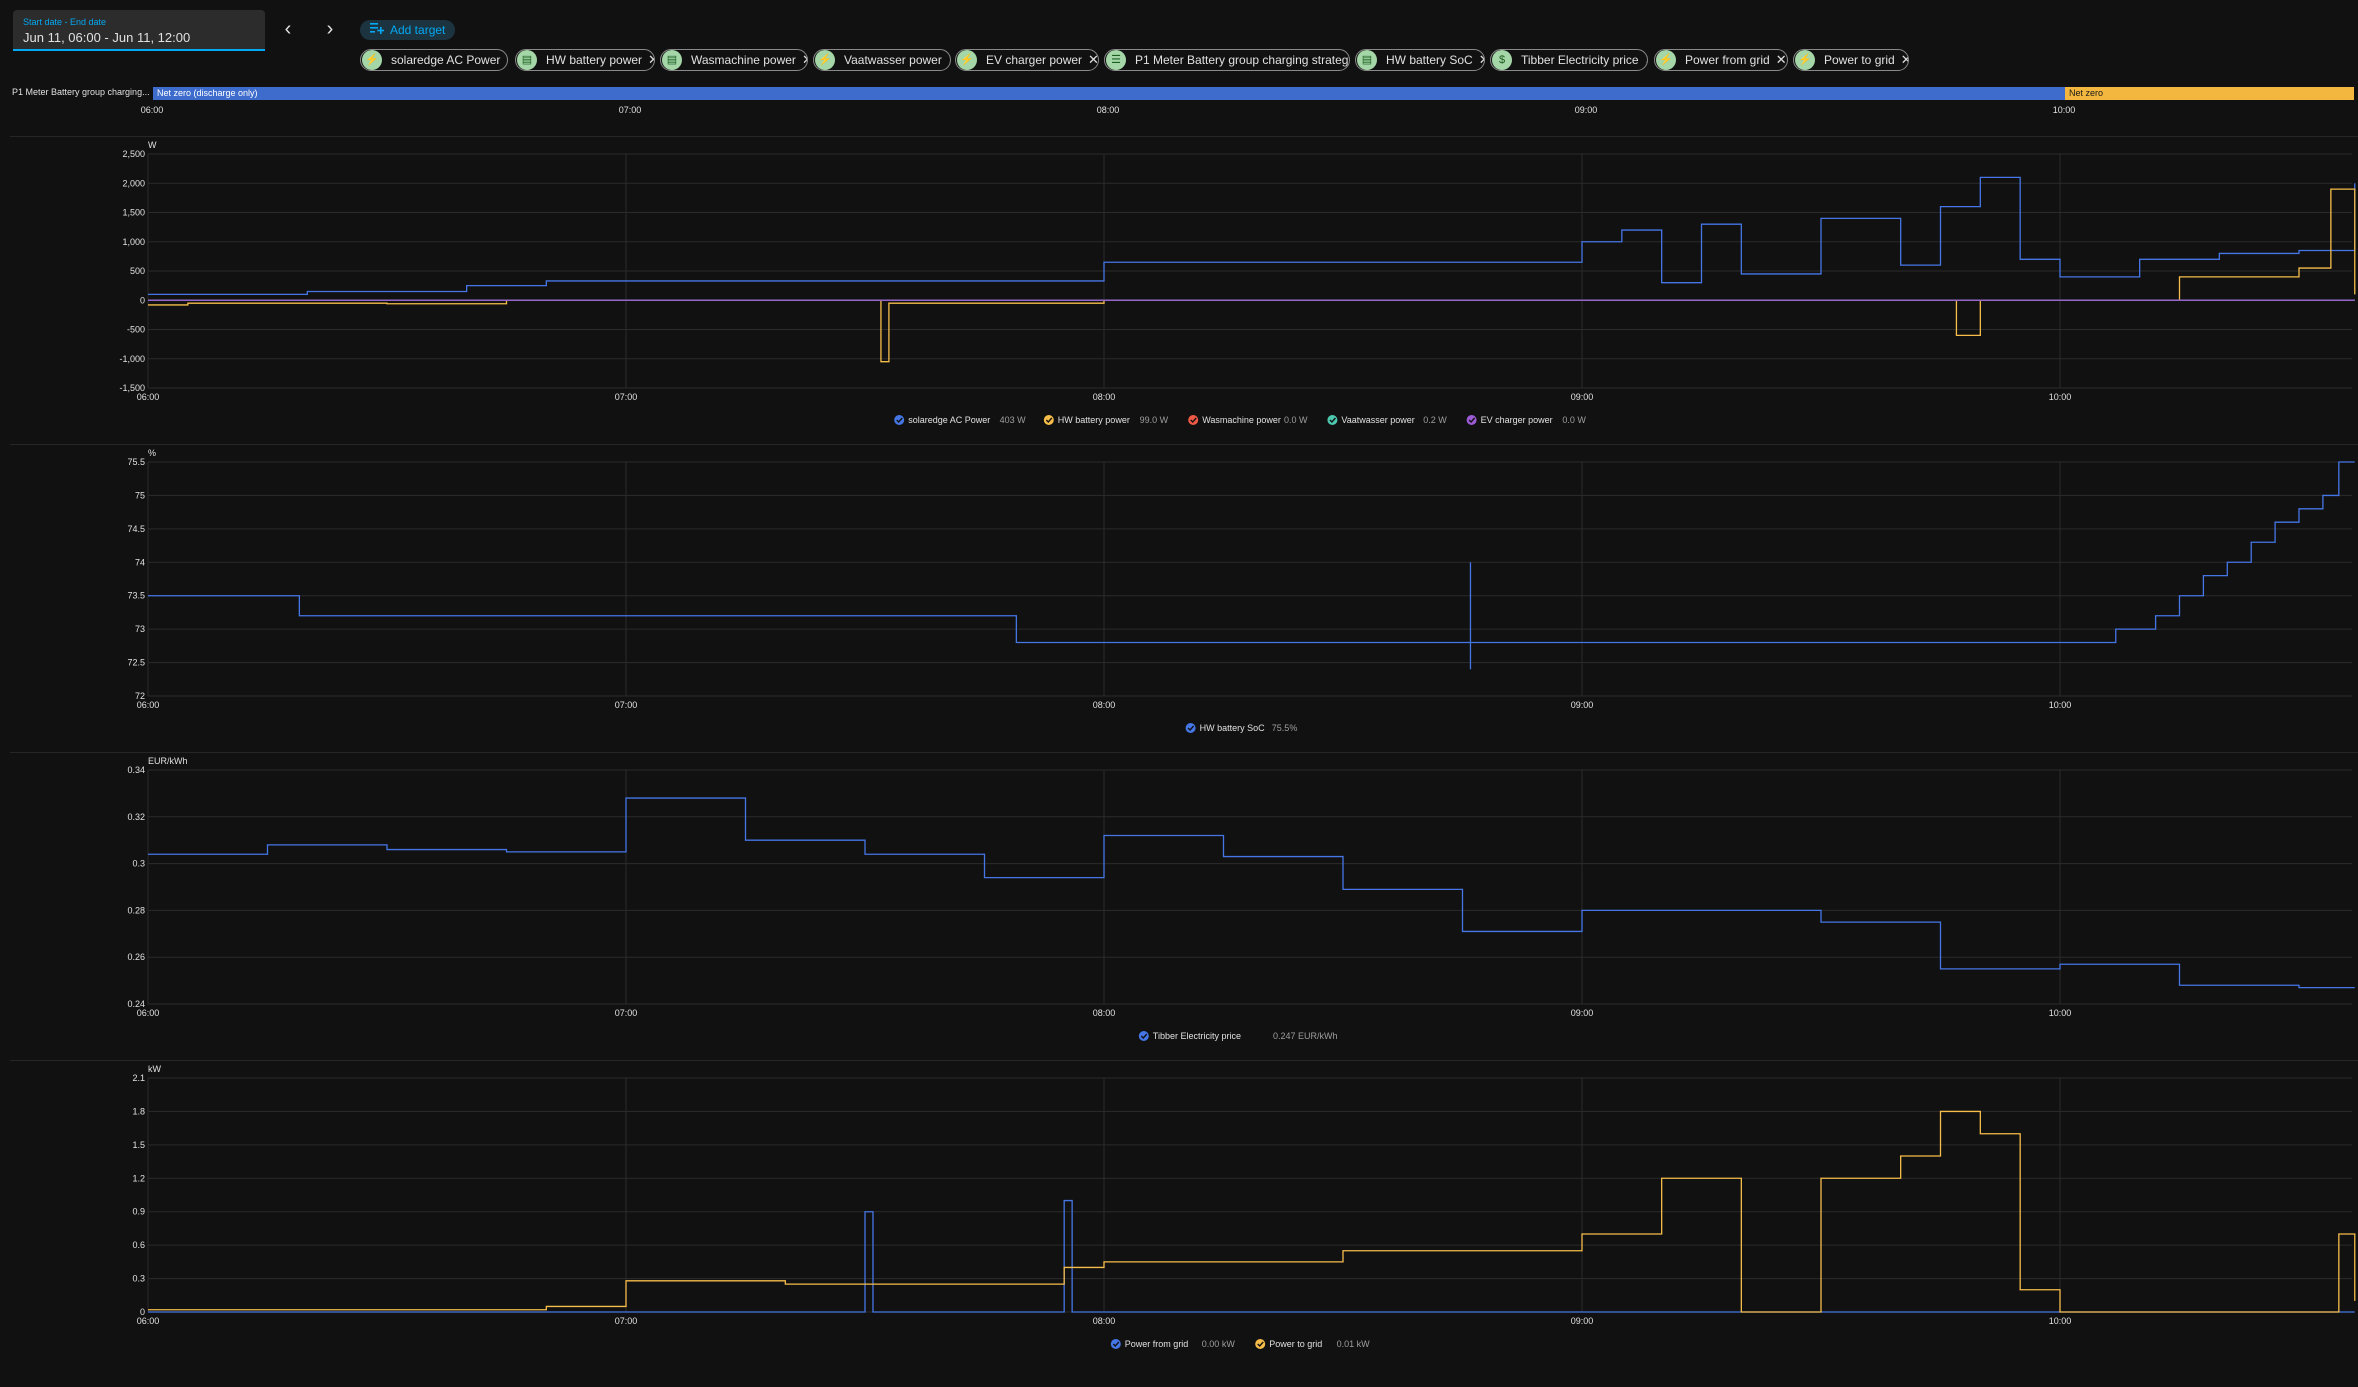 This screenshot has height=1387, width=2358. I want to click on x-tick-label: 06:00, so click(148, 397).